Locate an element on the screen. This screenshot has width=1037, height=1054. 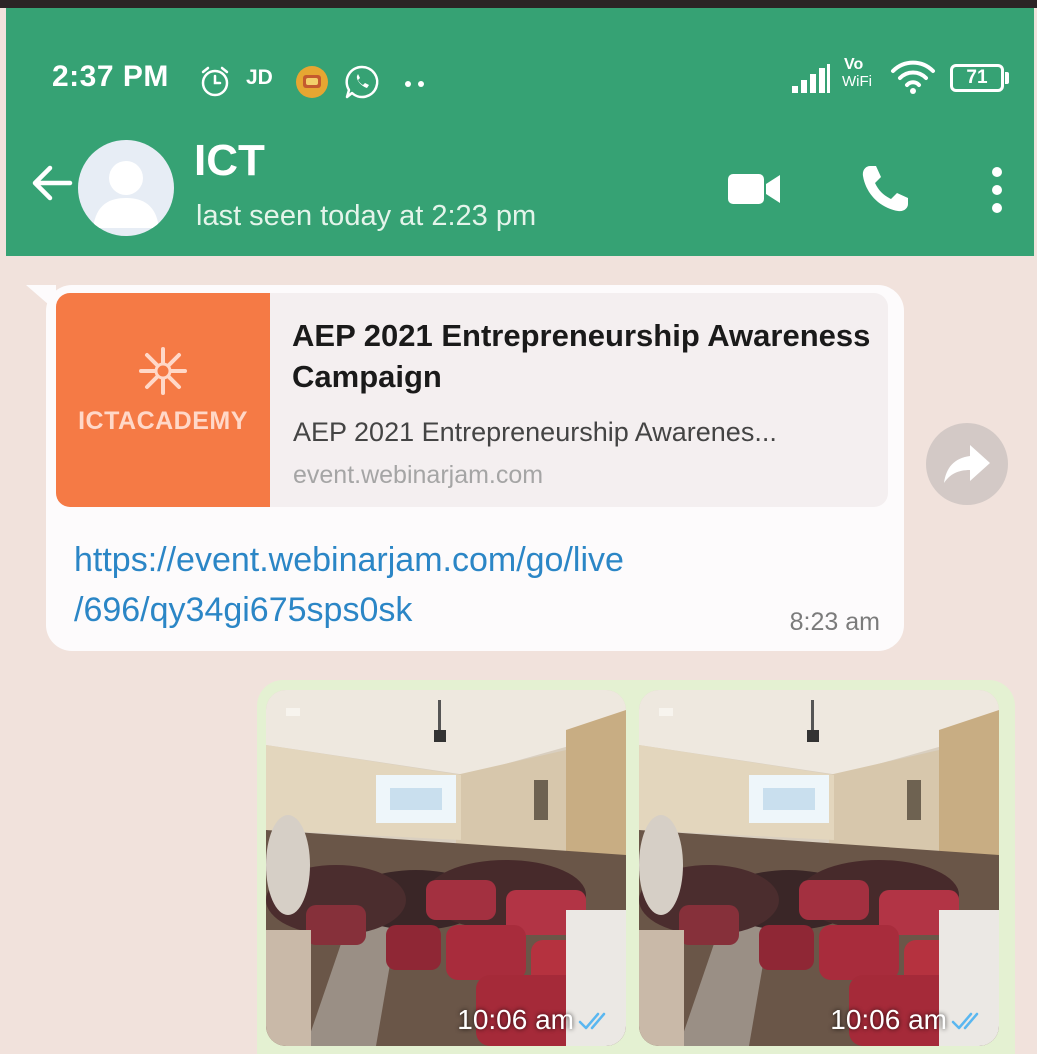
battery-icon: 71 is located at coordinates (977, 78).